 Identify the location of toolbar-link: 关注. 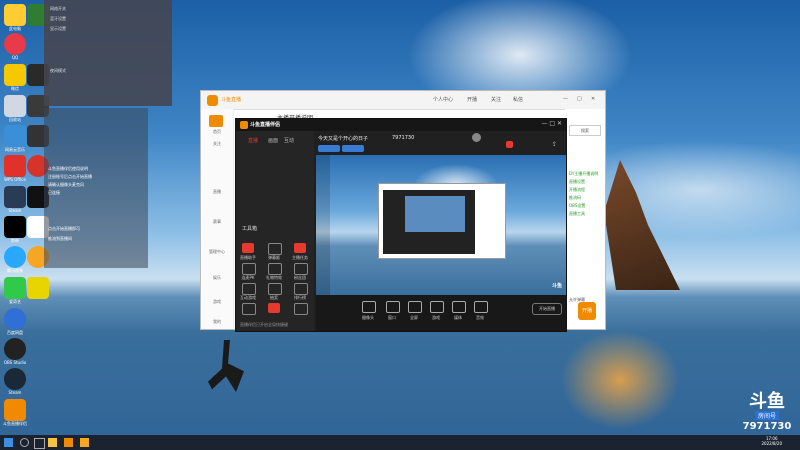
(496, 99).